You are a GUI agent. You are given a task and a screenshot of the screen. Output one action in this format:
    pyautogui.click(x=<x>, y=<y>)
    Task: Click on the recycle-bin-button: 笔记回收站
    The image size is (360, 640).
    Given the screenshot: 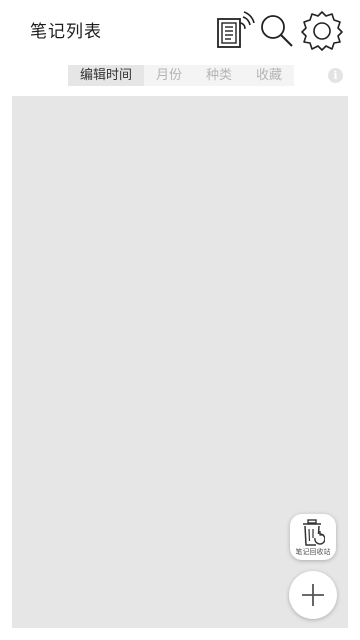 What is the action you would take?
    pyautogui.click(x=313, y=537)
    